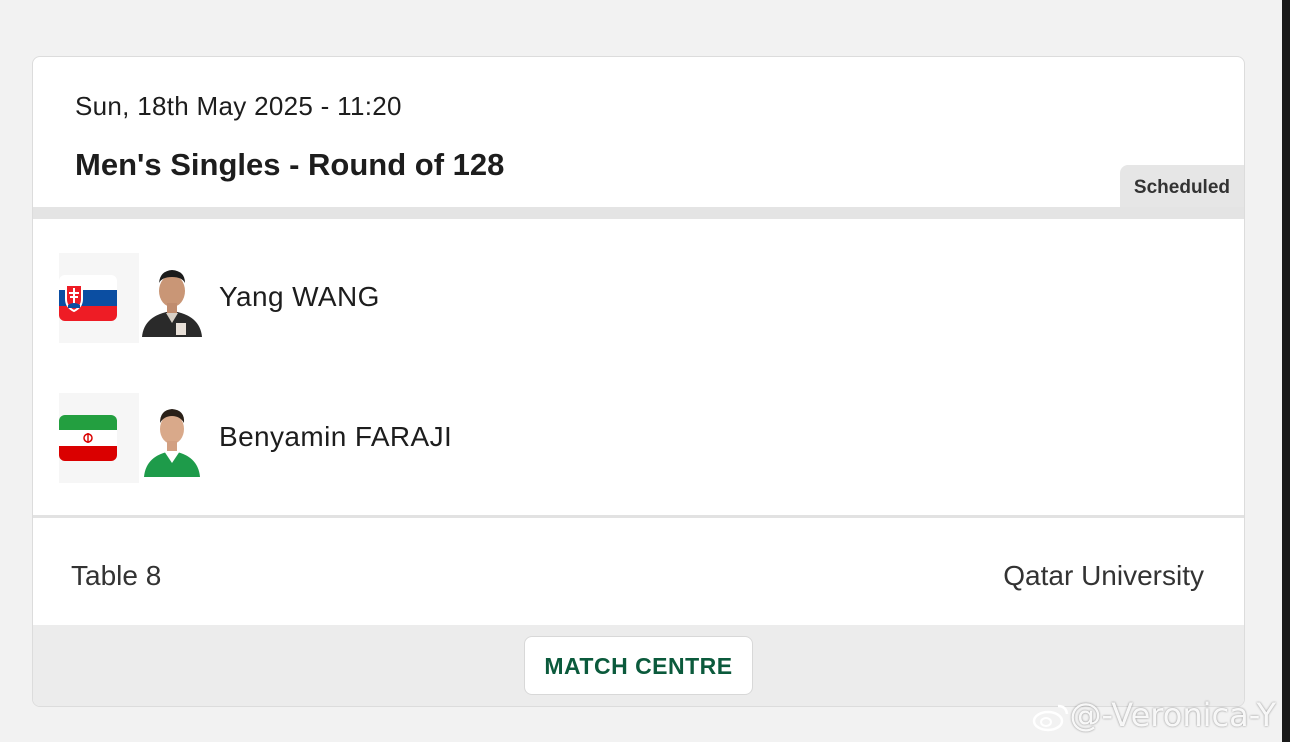 This screenshot has width=1290, height=742. I want to click on header-divider, so click(638, 213).